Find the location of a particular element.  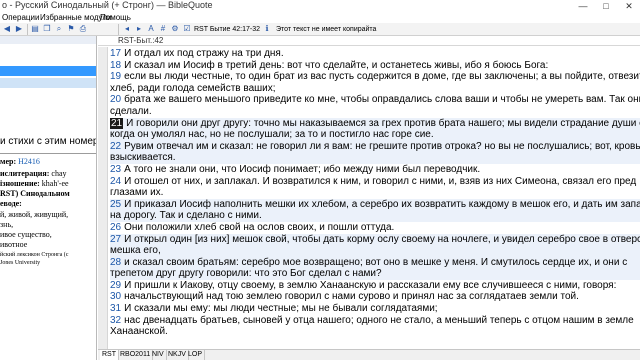

forward-icon: ▶ is located at coordinates (19, 29).